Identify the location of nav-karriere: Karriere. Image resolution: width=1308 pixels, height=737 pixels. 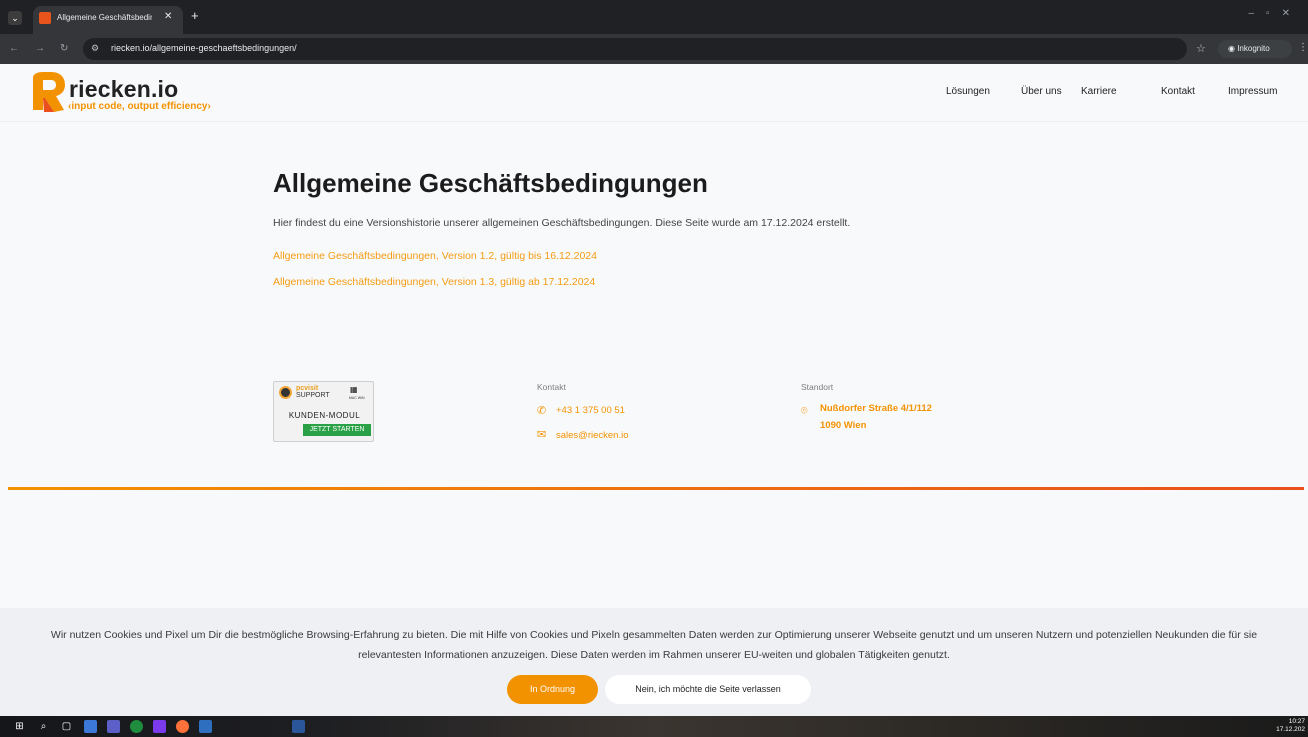
(1099, 91).